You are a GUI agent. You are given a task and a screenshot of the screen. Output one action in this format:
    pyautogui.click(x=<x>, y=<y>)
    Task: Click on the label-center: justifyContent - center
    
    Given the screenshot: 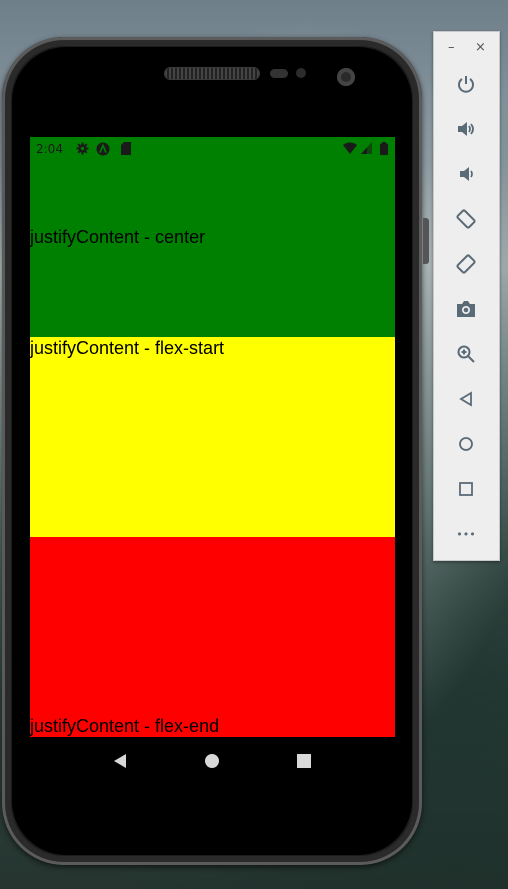 What is the action you would take?
    pyautogui.click(x=118, y=237)
    